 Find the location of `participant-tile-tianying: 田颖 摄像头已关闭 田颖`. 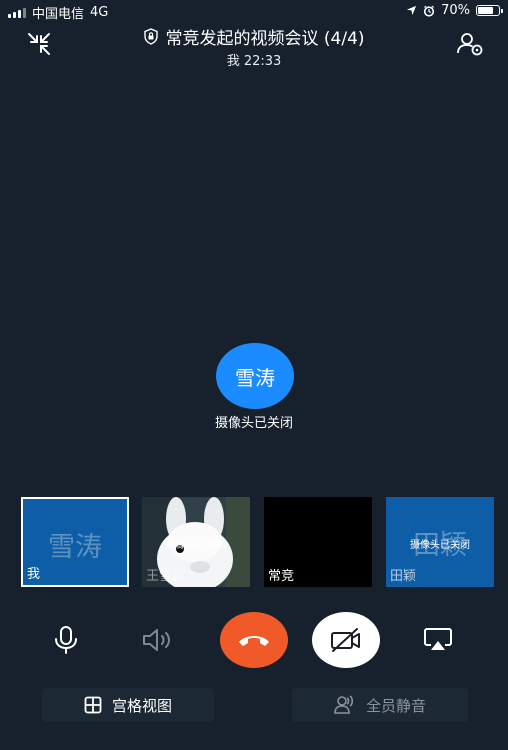

participant-tile-tianying: 田颖 摄像头已关闭 田颖 is located at coordinates (440, 542).